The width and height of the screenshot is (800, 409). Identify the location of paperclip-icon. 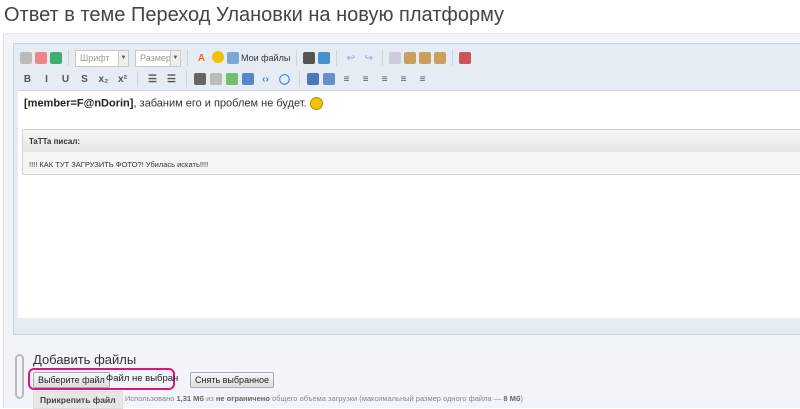
(19, 376).